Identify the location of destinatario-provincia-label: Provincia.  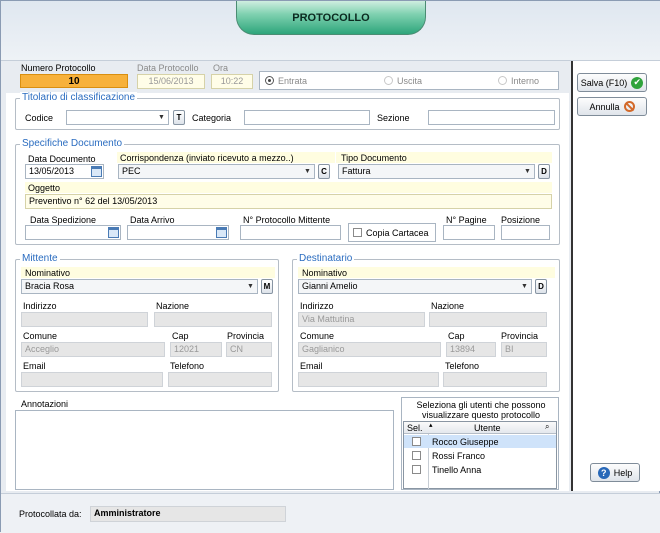
(520, 336).